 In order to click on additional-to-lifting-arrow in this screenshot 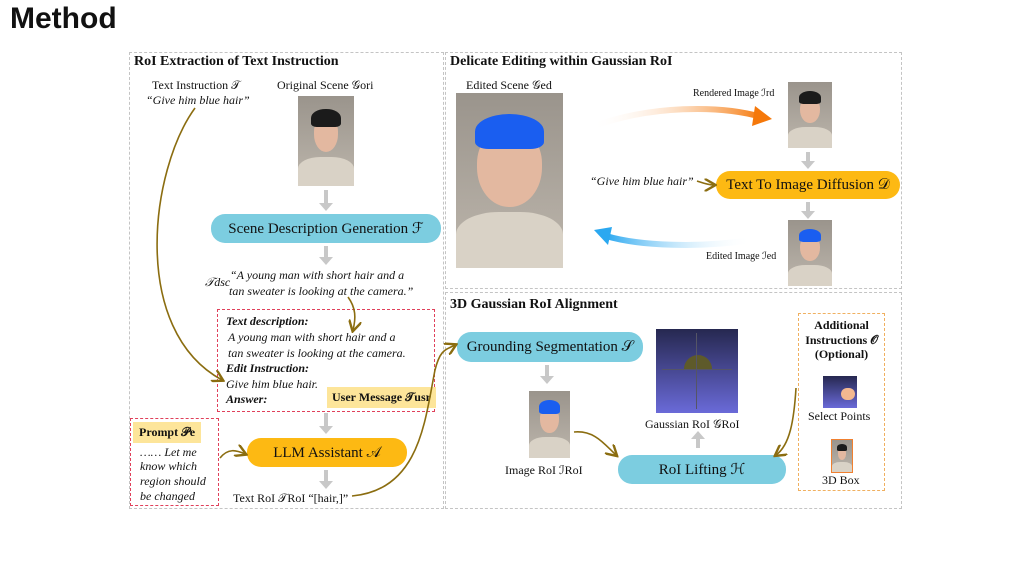, I will do `click(786, 421)`.